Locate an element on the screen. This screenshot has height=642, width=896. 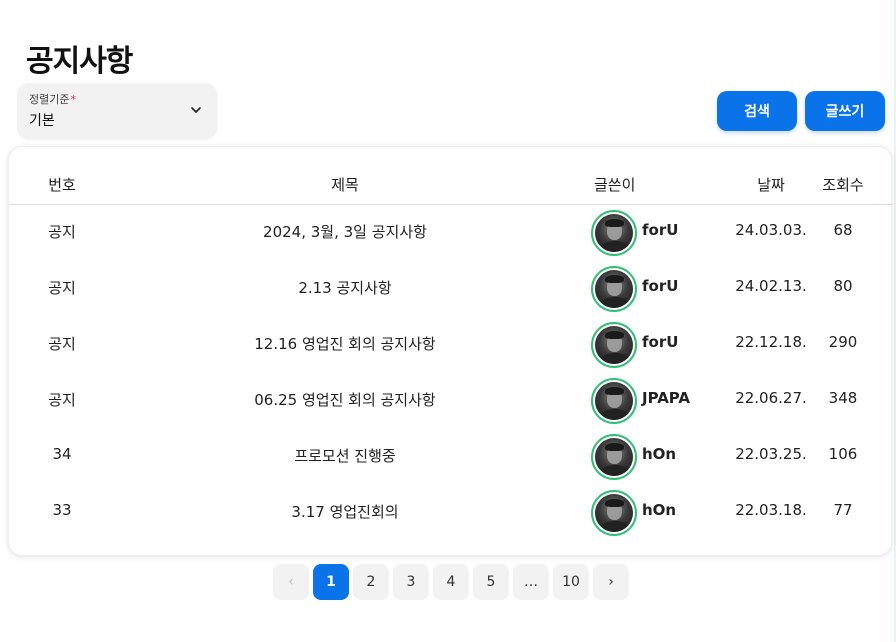
row-views: 290 is located at coordinates (843, 342).